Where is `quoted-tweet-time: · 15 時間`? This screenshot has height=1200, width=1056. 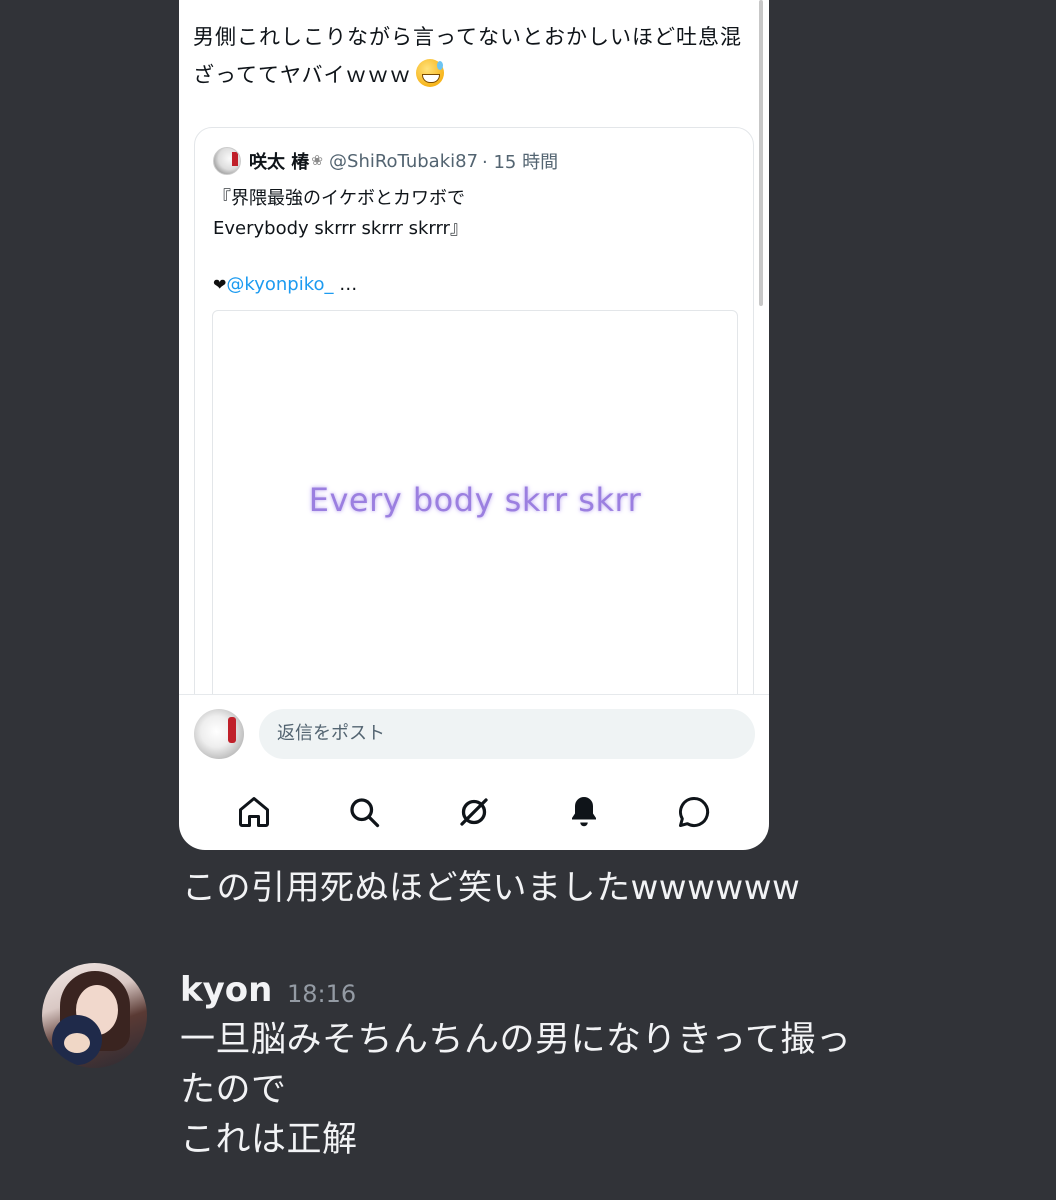
quoted-tweet-time: · 15 時間 is located at coordinates (520, 162).